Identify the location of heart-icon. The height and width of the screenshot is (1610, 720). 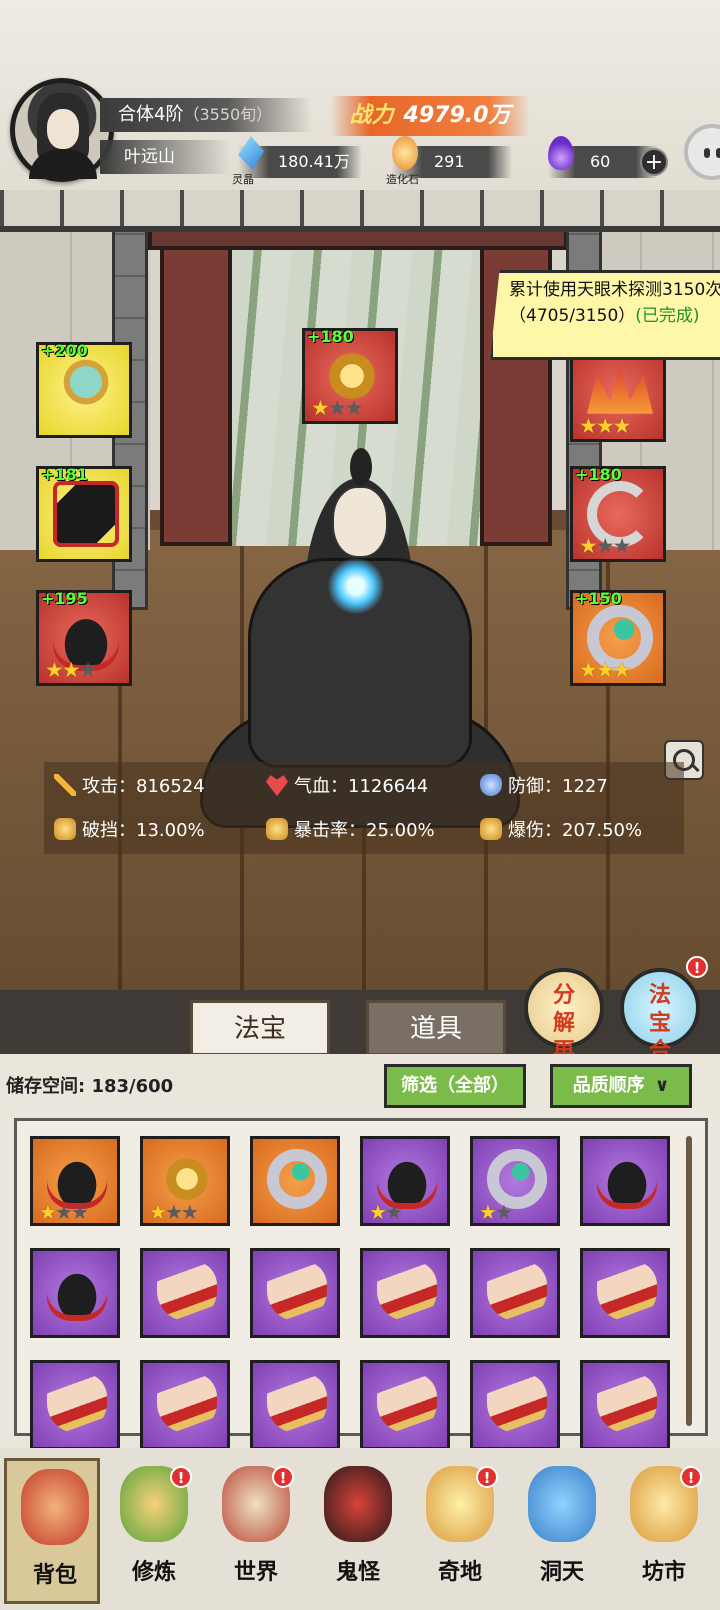
(277, 785).